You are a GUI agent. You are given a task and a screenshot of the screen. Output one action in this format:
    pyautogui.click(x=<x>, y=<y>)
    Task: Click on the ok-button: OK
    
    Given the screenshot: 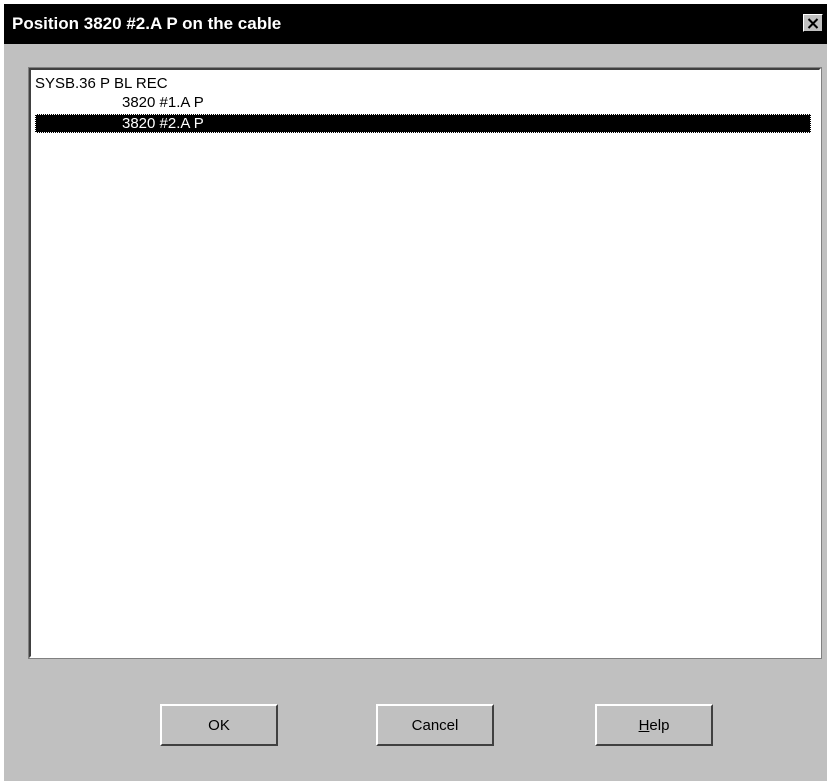 What is the action you would take?
    pyautogui.click(x=219, y=725)
    